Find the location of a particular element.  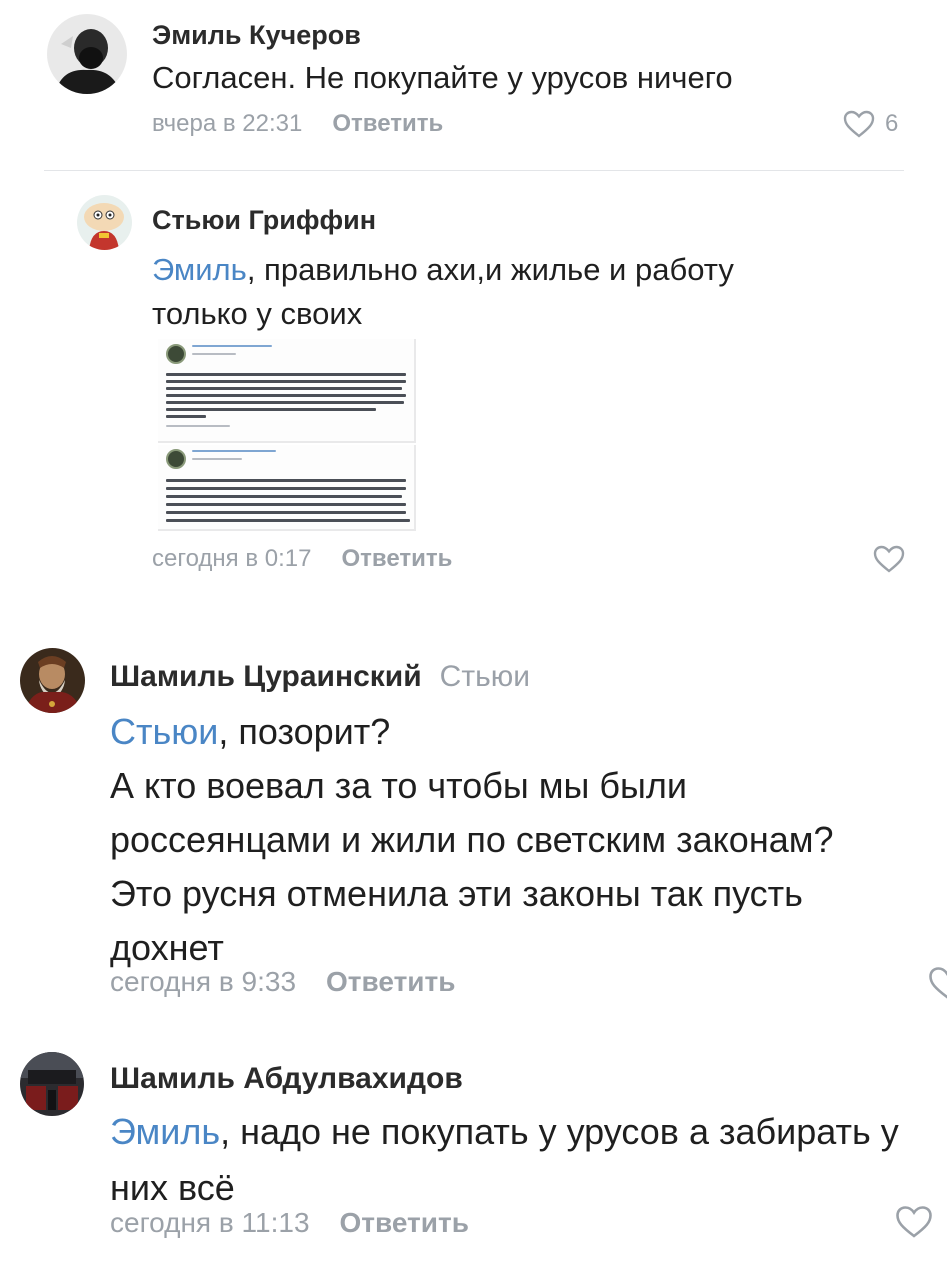

comment-author-name: Шамиль Цураинский is located at coordinates (266, 676).